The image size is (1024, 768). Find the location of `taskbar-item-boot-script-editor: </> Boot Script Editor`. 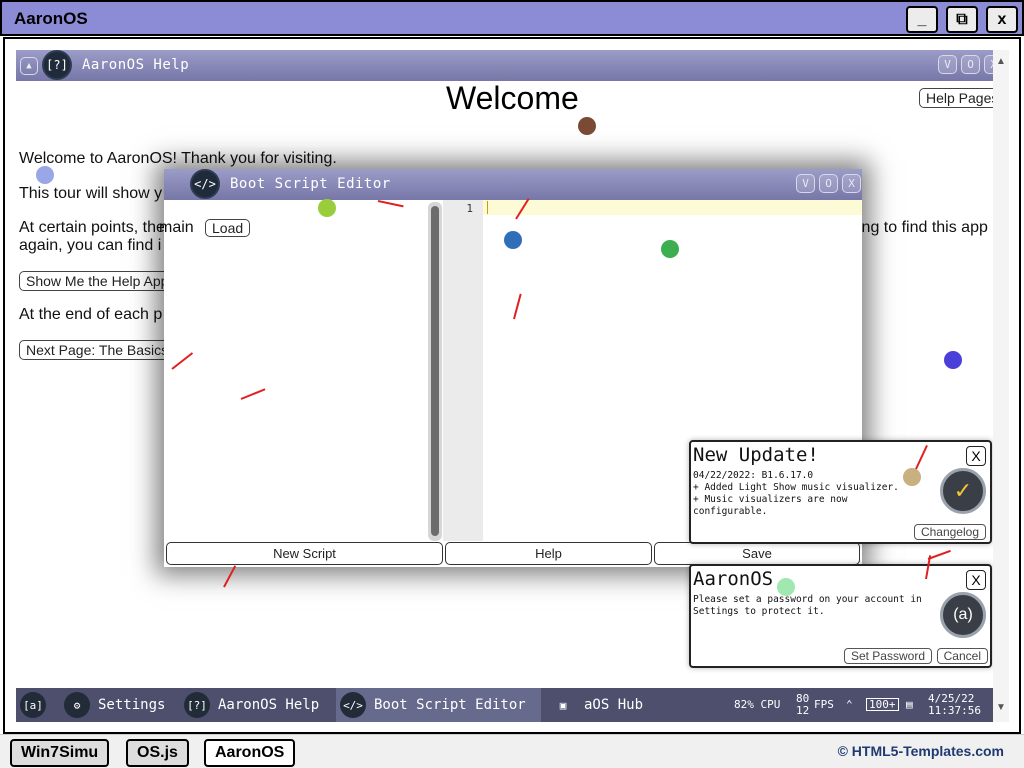

taskbar-item-boot-script-editor: </> Boot Script Editor is located at coordinates (438, 705).